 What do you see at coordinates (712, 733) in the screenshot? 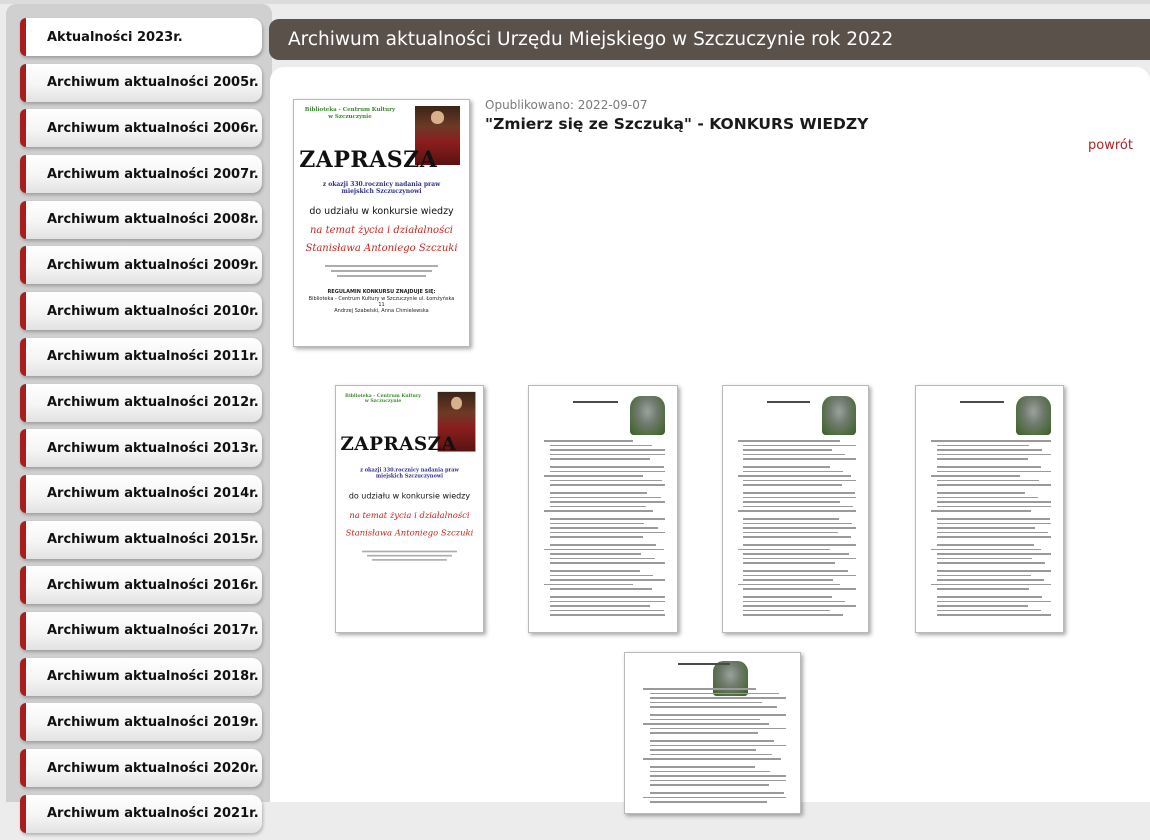
I see `gallery-thumb-information-clause` at bounding box center [712, 733].